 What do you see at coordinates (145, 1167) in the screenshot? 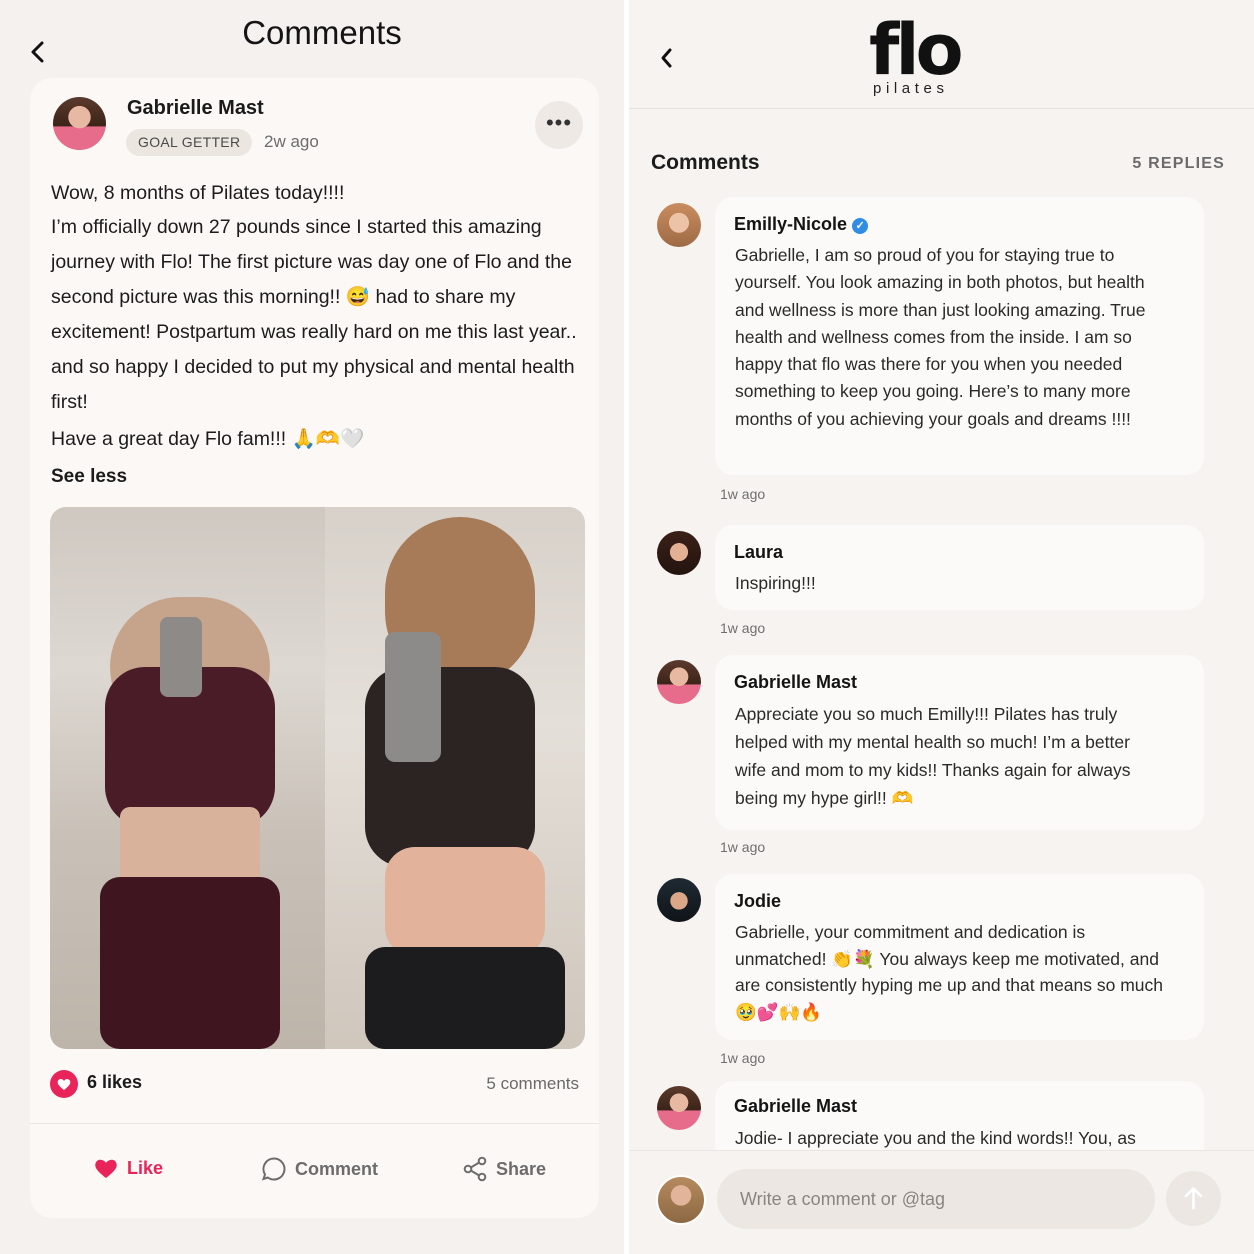
I see `like-label: Like` at bounding box center [145, 1167].